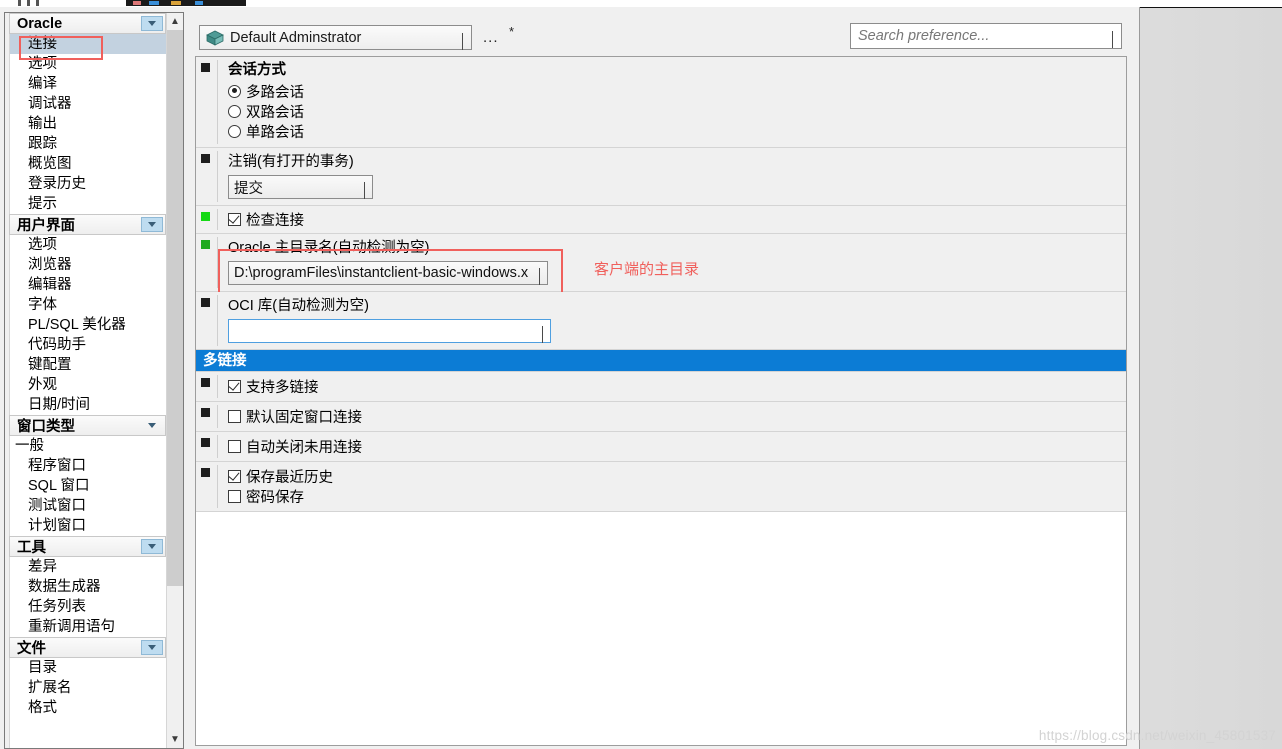 The image size is (1282, 749). What do you see at coordinates (257, 70) in the screenshot?
I see `section-heading: 会话方式` at bounding box center [257, 70].